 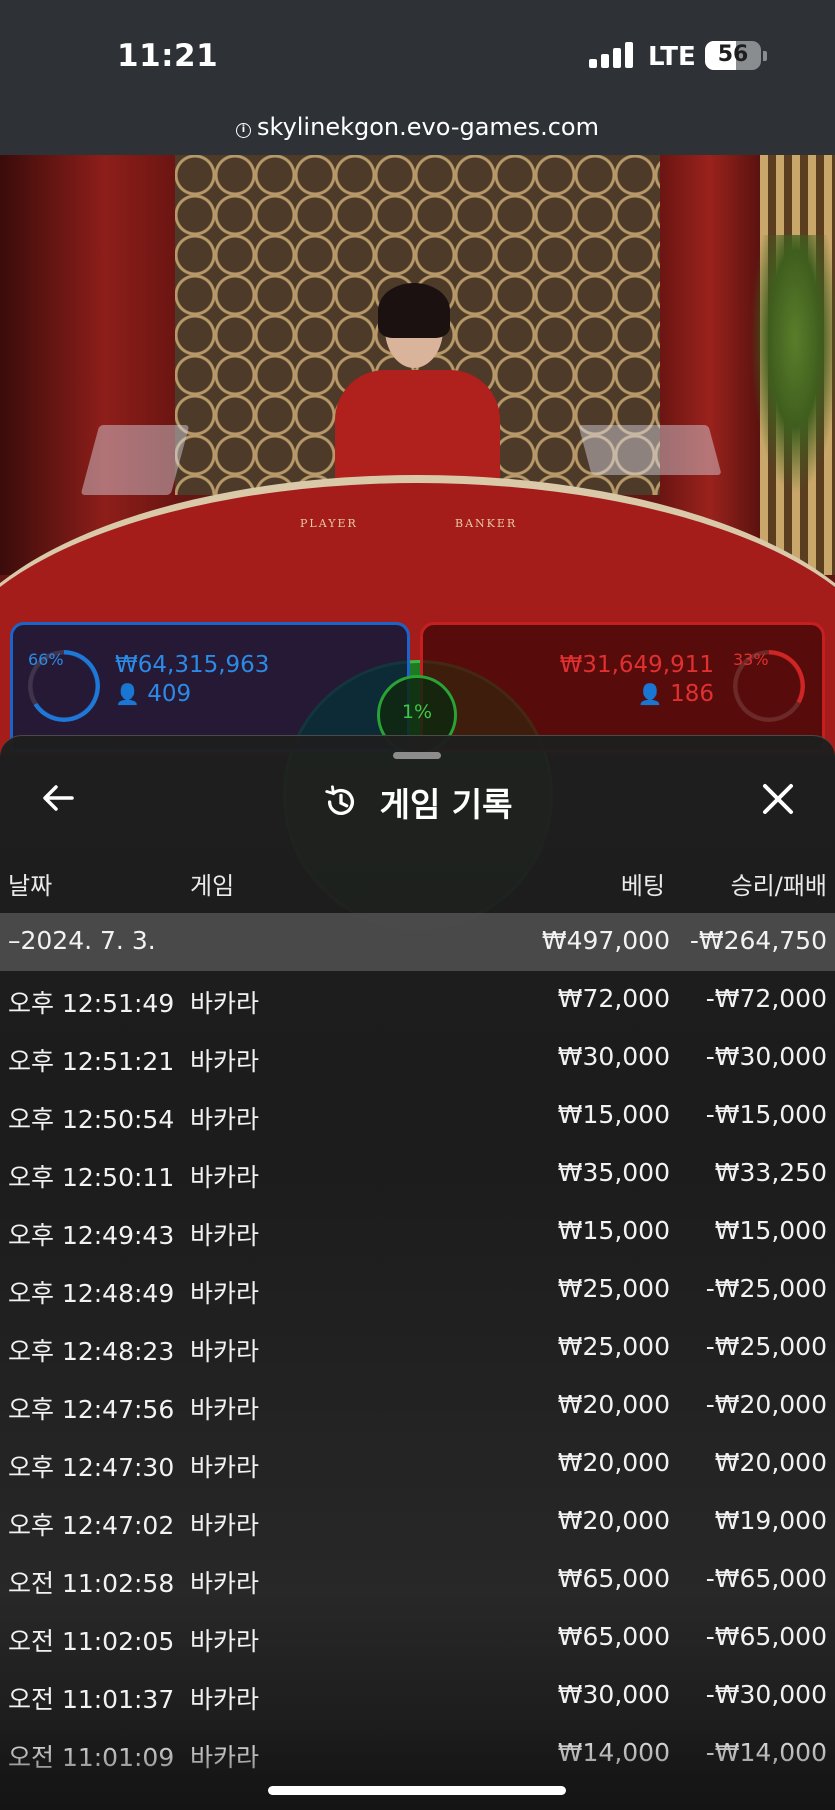 I want to click on column-header-game: 게임, so click(x=212, y=886).